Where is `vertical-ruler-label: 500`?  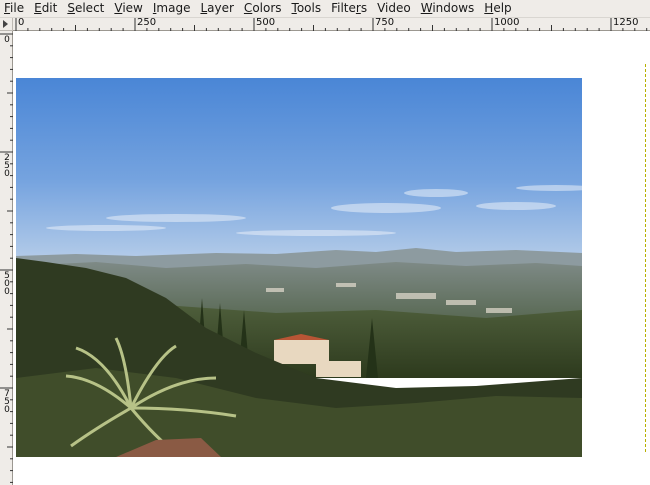 vertical-ruler-label: 500 is located at coordinates (7, 284).